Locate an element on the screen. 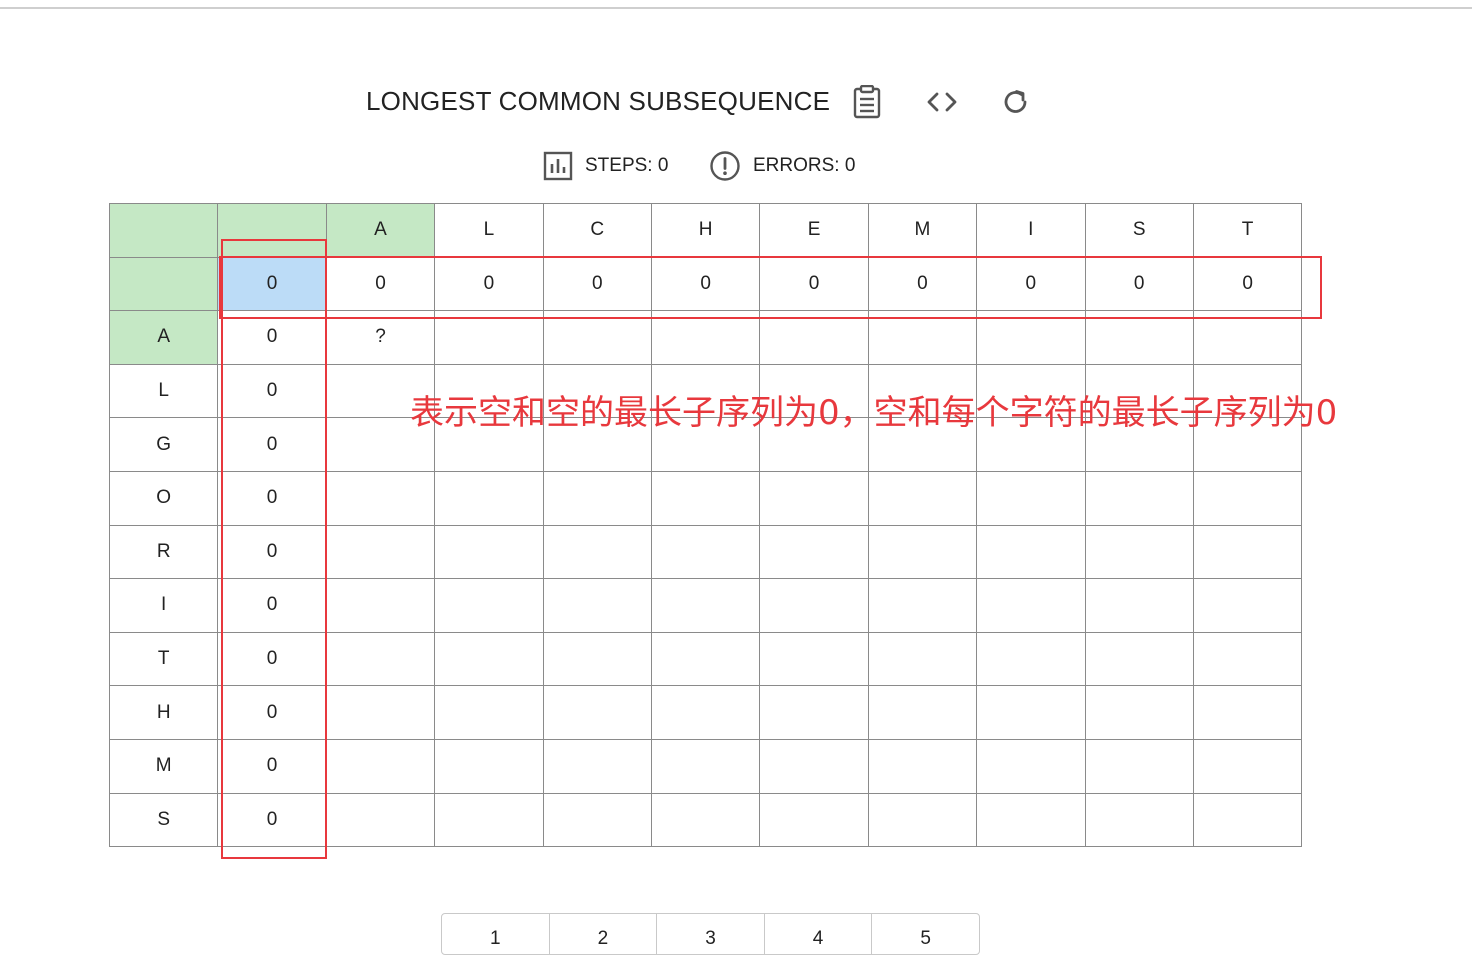 This screenshot has width=1472, height=955. clipboard-icon is located at coordinates (867, 102).